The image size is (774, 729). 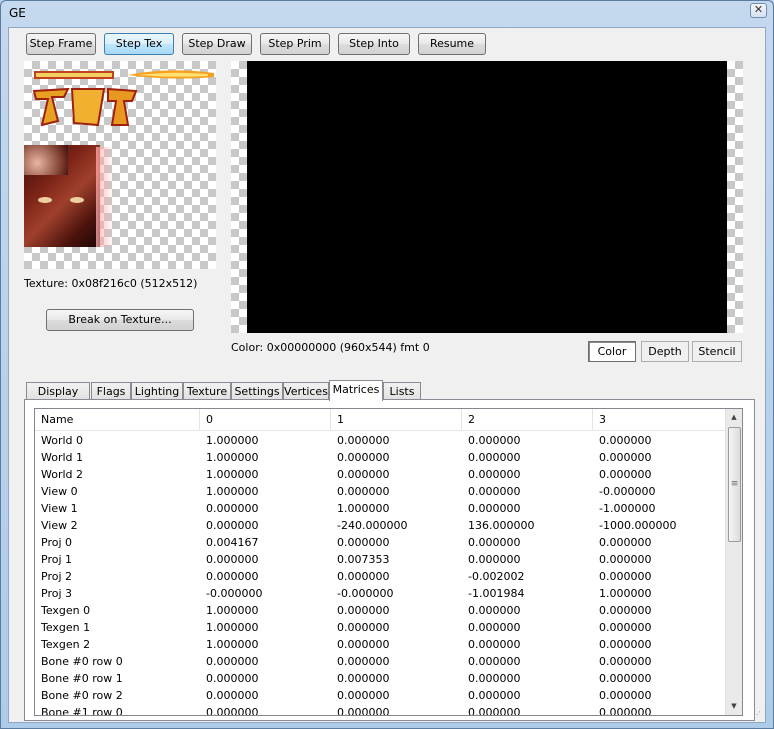 I want to click on depth-buffer-button: Depth, so click(x=665, y=351).